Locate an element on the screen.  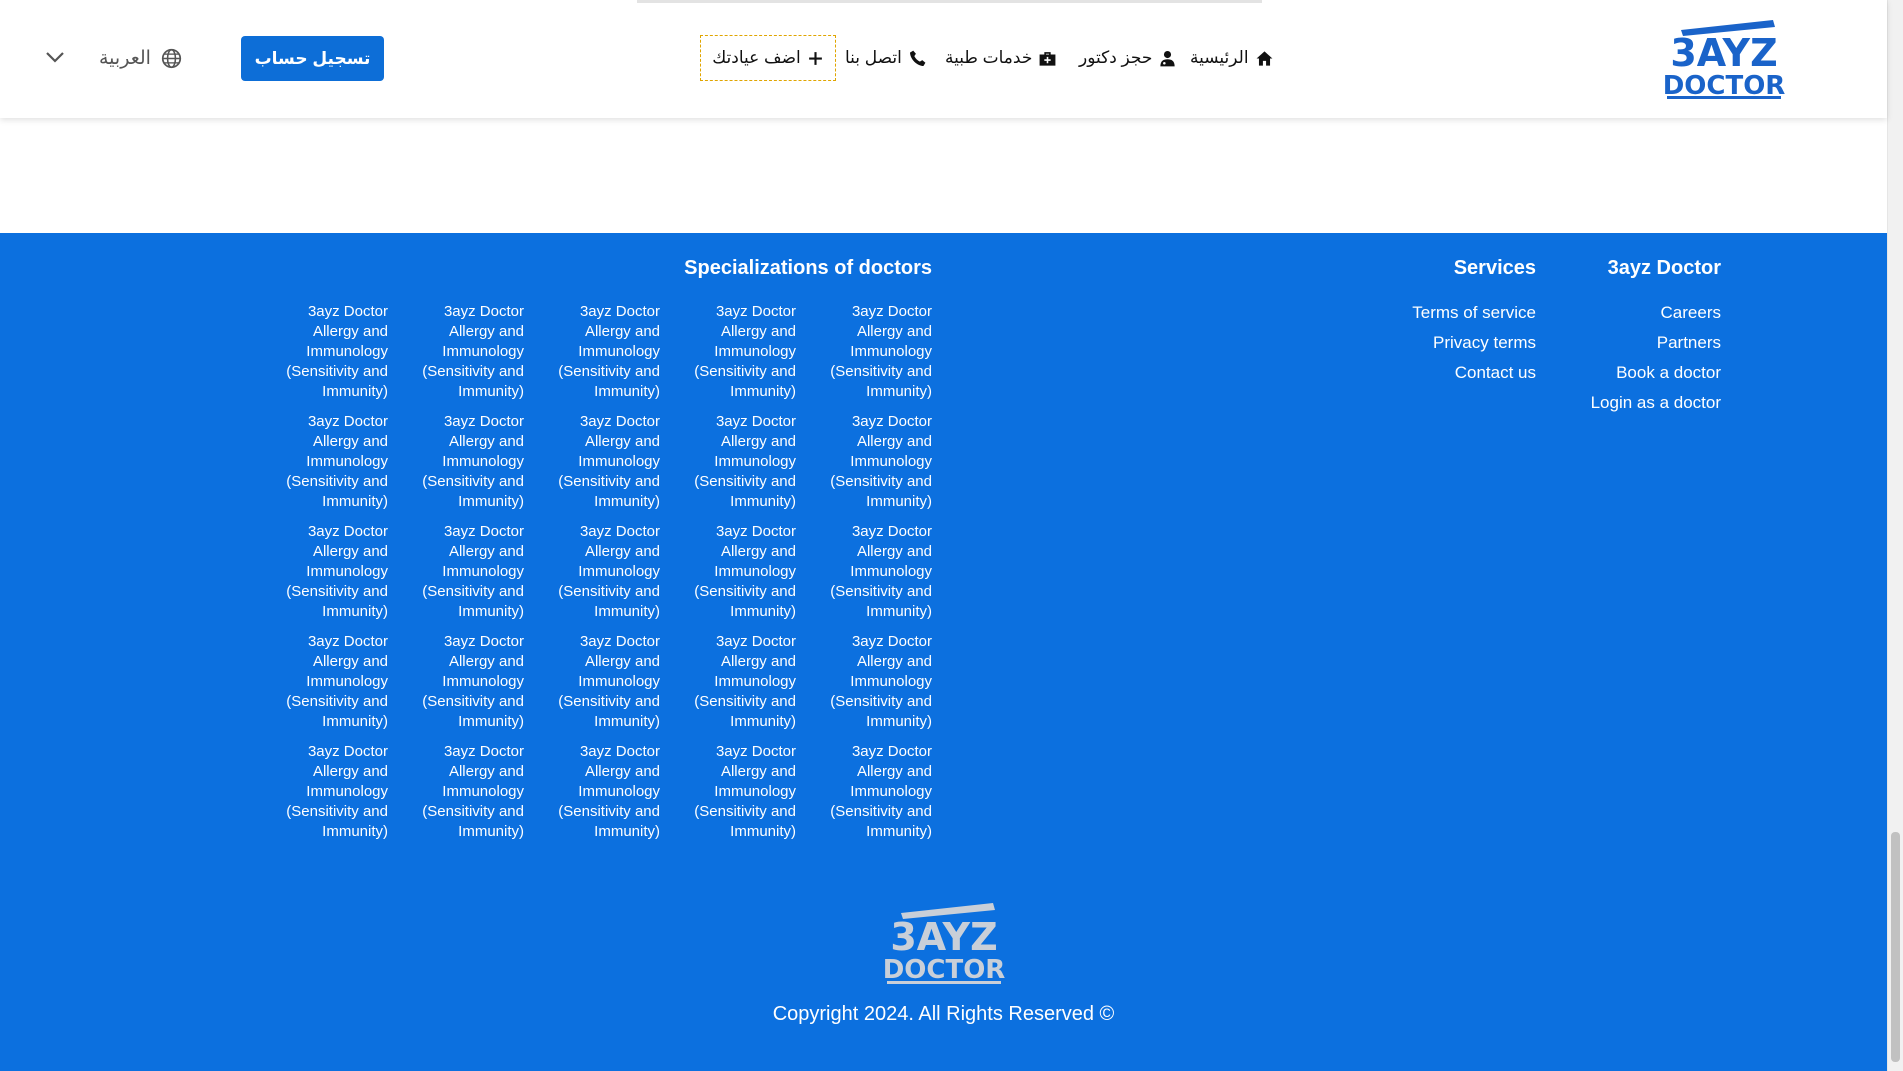
nav-book-doctor-label: حجز دكتور is located at coordinates (1116, 57).